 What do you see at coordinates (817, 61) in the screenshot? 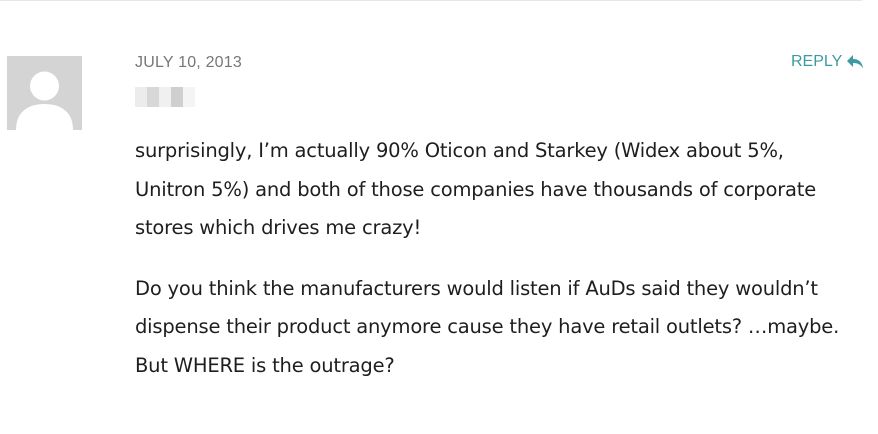
I see `reply-label: REPLY` at bounding box center [817, 61].